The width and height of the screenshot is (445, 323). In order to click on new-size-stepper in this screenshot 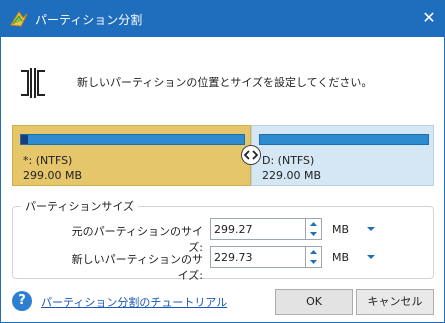, I will do `click(314, 257)`.